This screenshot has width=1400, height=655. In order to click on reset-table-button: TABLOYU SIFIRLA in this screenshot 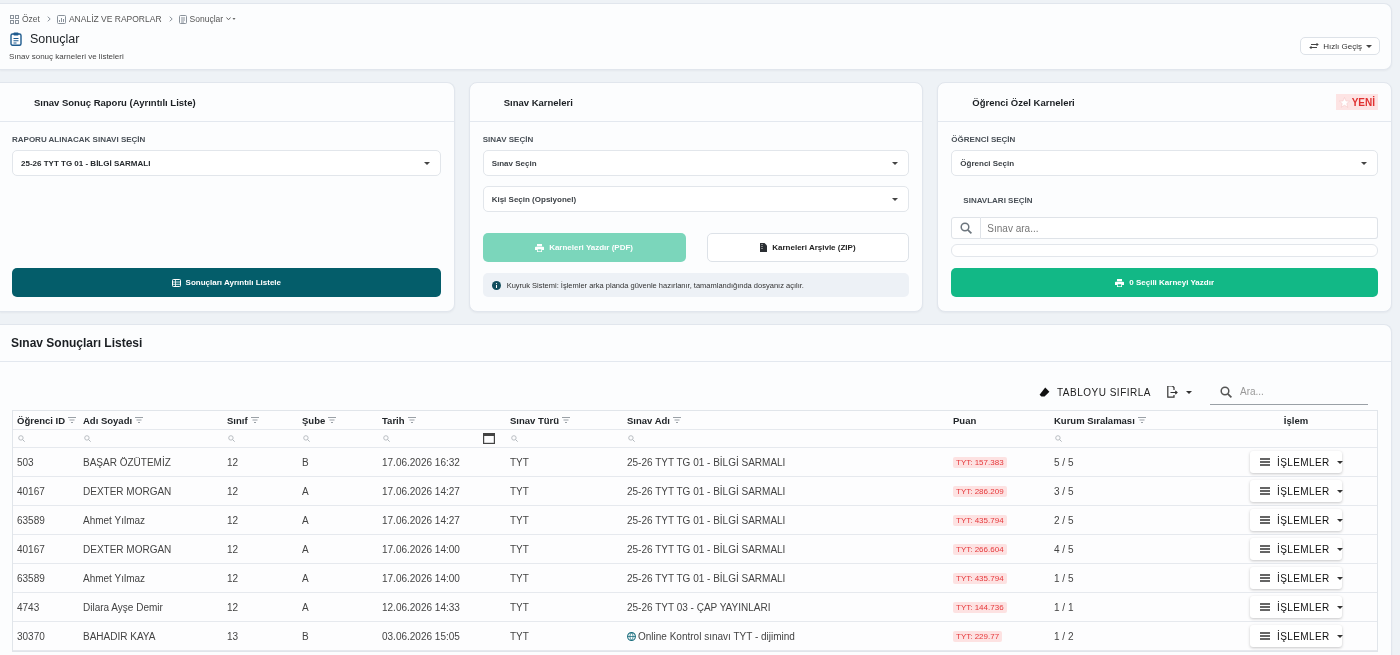, I will do `click(1095, 392)`.